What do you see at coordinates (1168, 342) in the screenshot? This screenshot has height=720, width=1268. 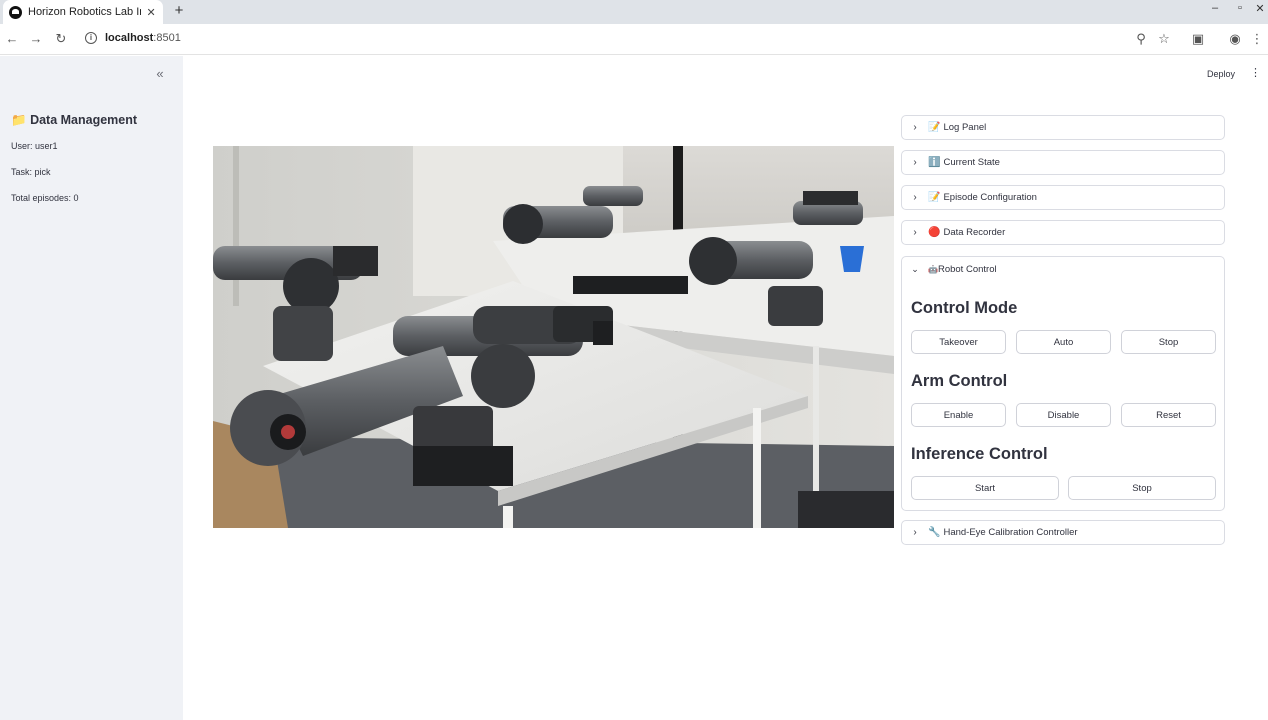 I see `stop-mode-button: Stop` at bounding box center [1168, 342].